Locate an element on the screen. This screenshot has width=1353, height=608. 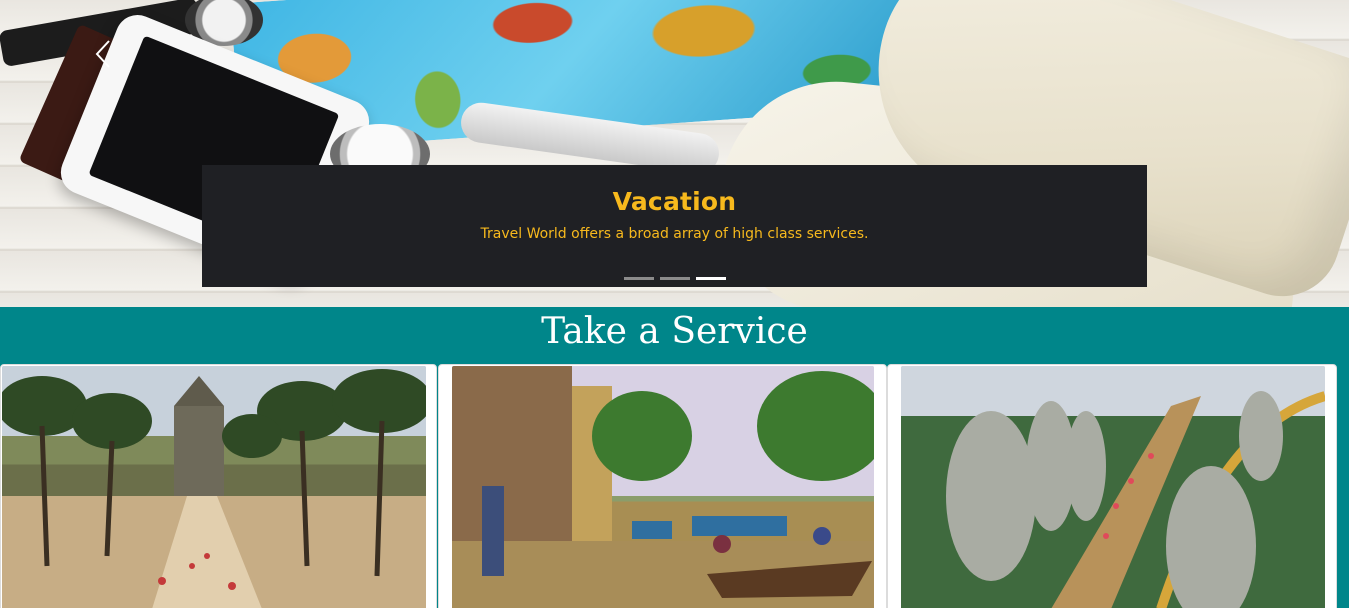
carousel-indicators is located at coordinates (674, 278).